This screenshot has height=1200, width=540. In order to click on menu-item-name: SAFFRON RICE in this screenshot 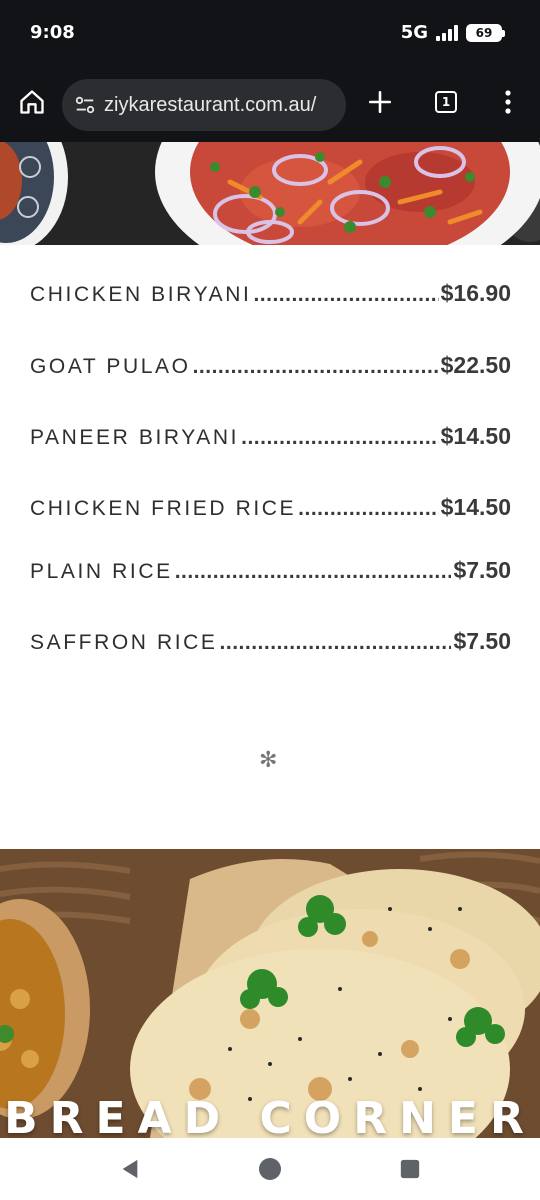, I will do `click(124, 642)`.